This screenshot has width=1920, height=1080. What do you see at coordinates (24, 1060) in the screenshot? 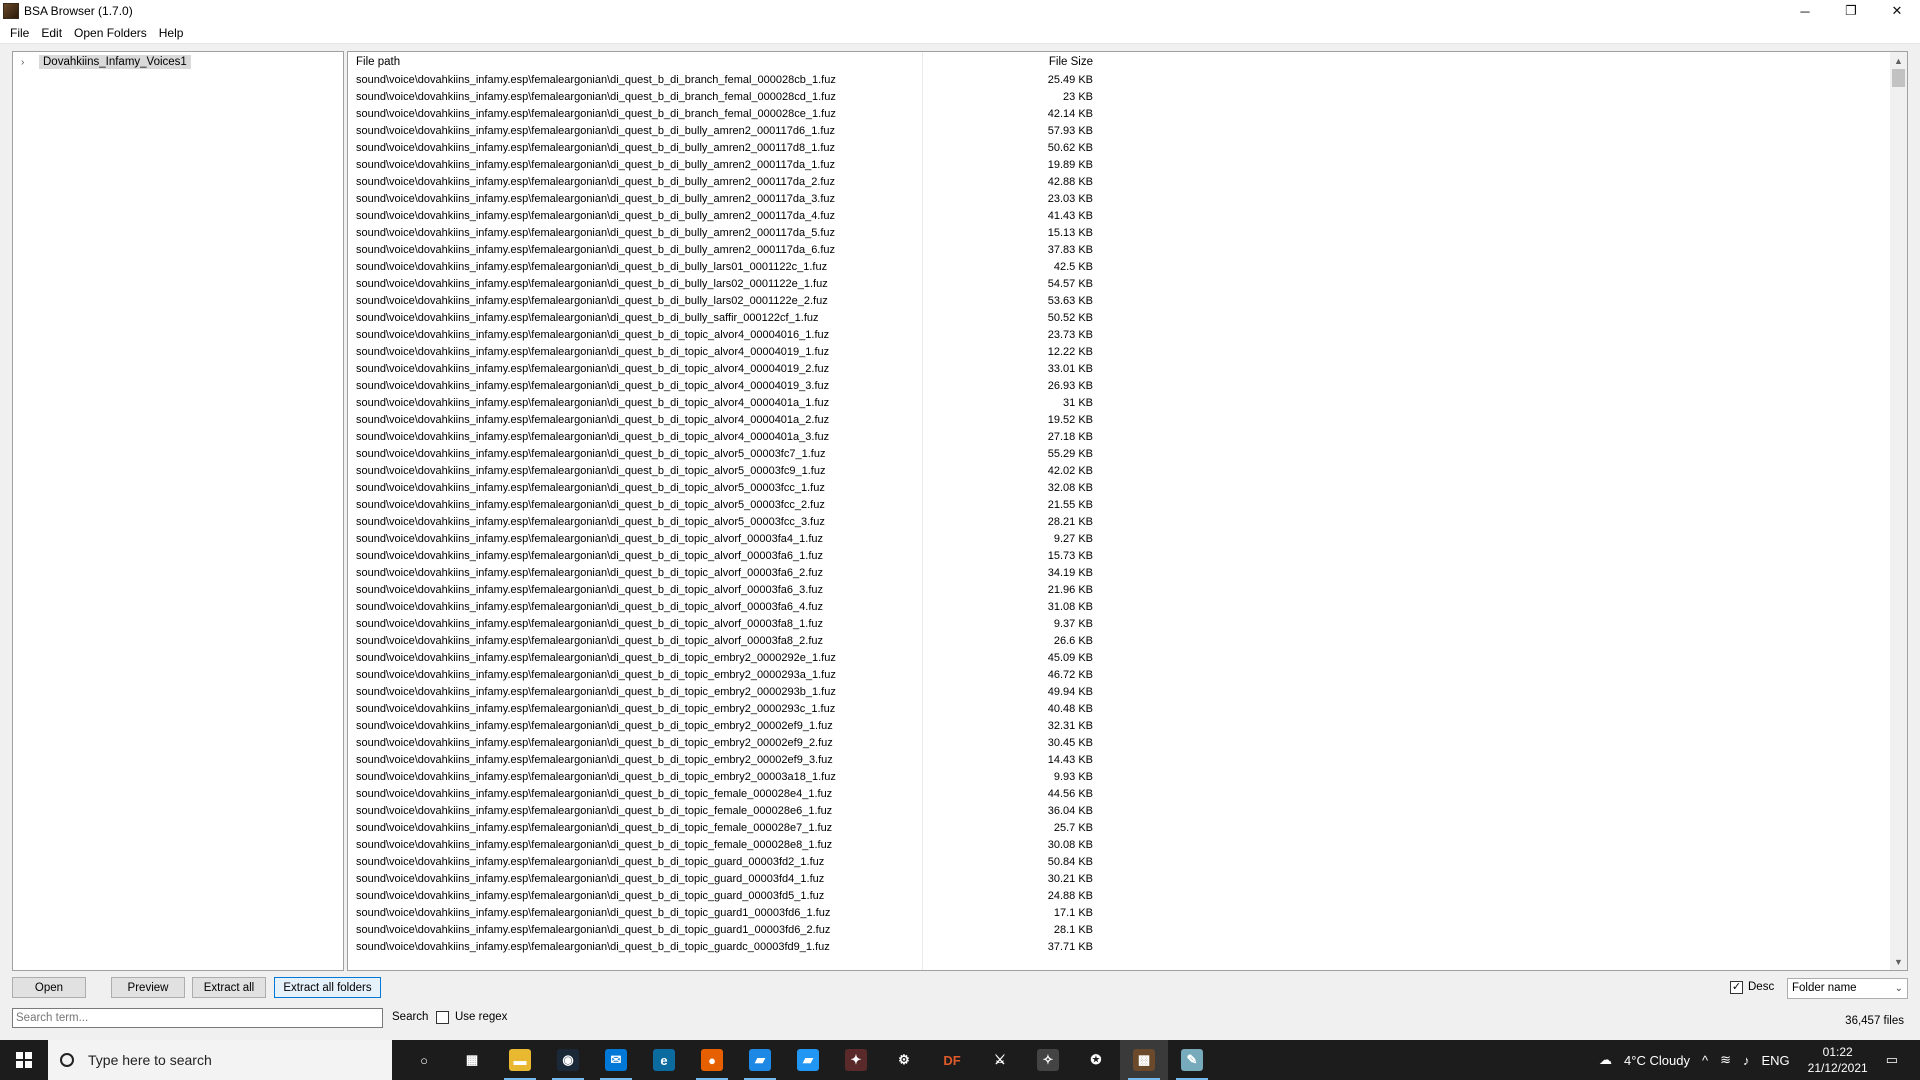
I see `windows-start-icon` at bounding box center [24, 1060].